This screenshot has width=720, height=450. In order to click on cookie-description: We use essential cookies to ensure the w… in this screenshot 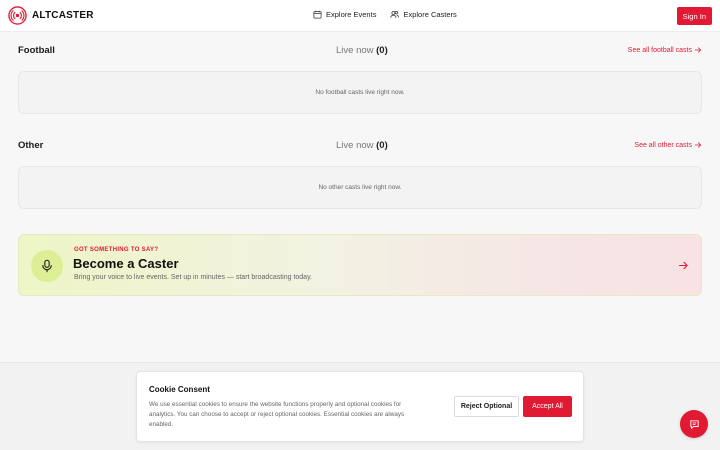, I will do `click(277, 414)`.